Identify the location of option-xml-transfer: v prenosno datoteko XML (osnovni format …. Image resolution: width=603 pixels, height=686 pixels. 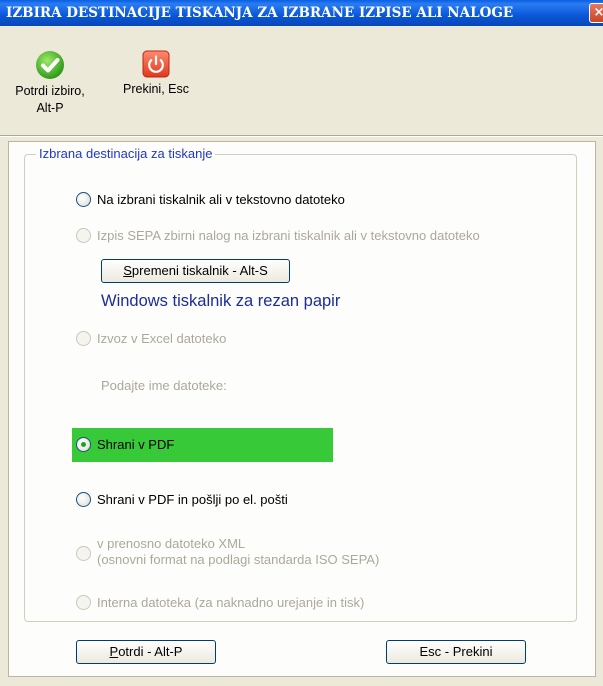
(227, 552).